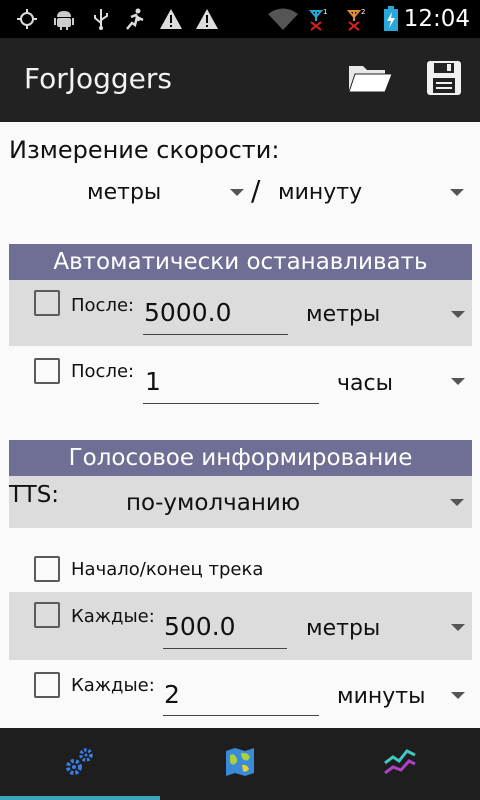  What do you see at coordinates (363, 12) in the screenshot?
I see `svg-text: 2` at bounding box center [363, 12].